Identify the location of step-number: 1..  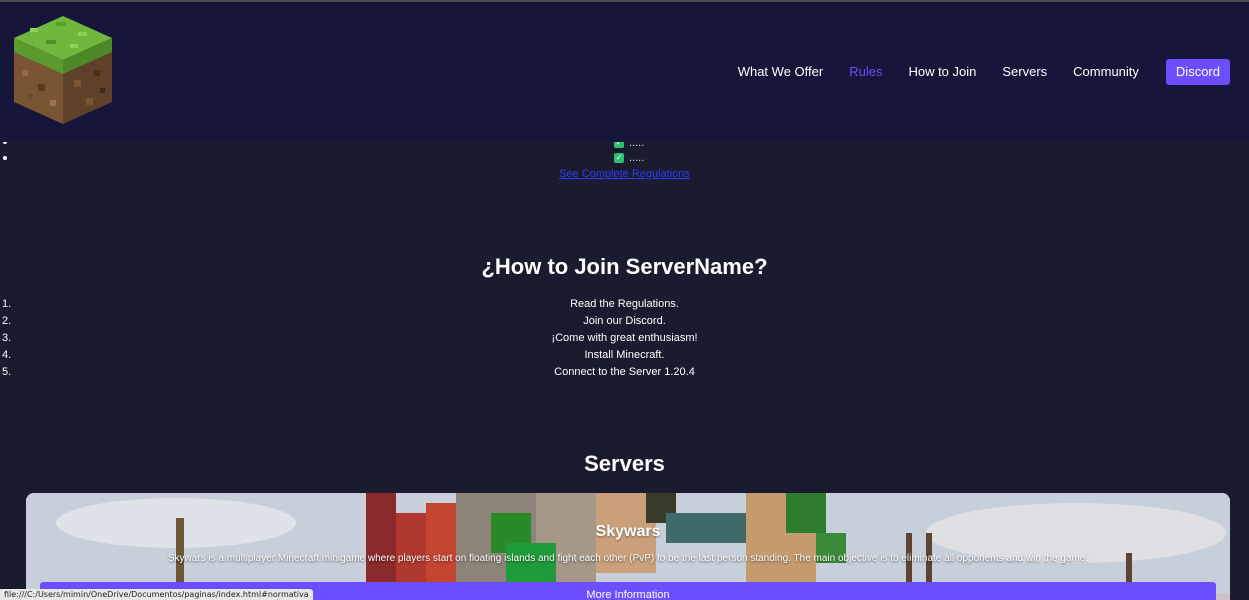
(7, 304).